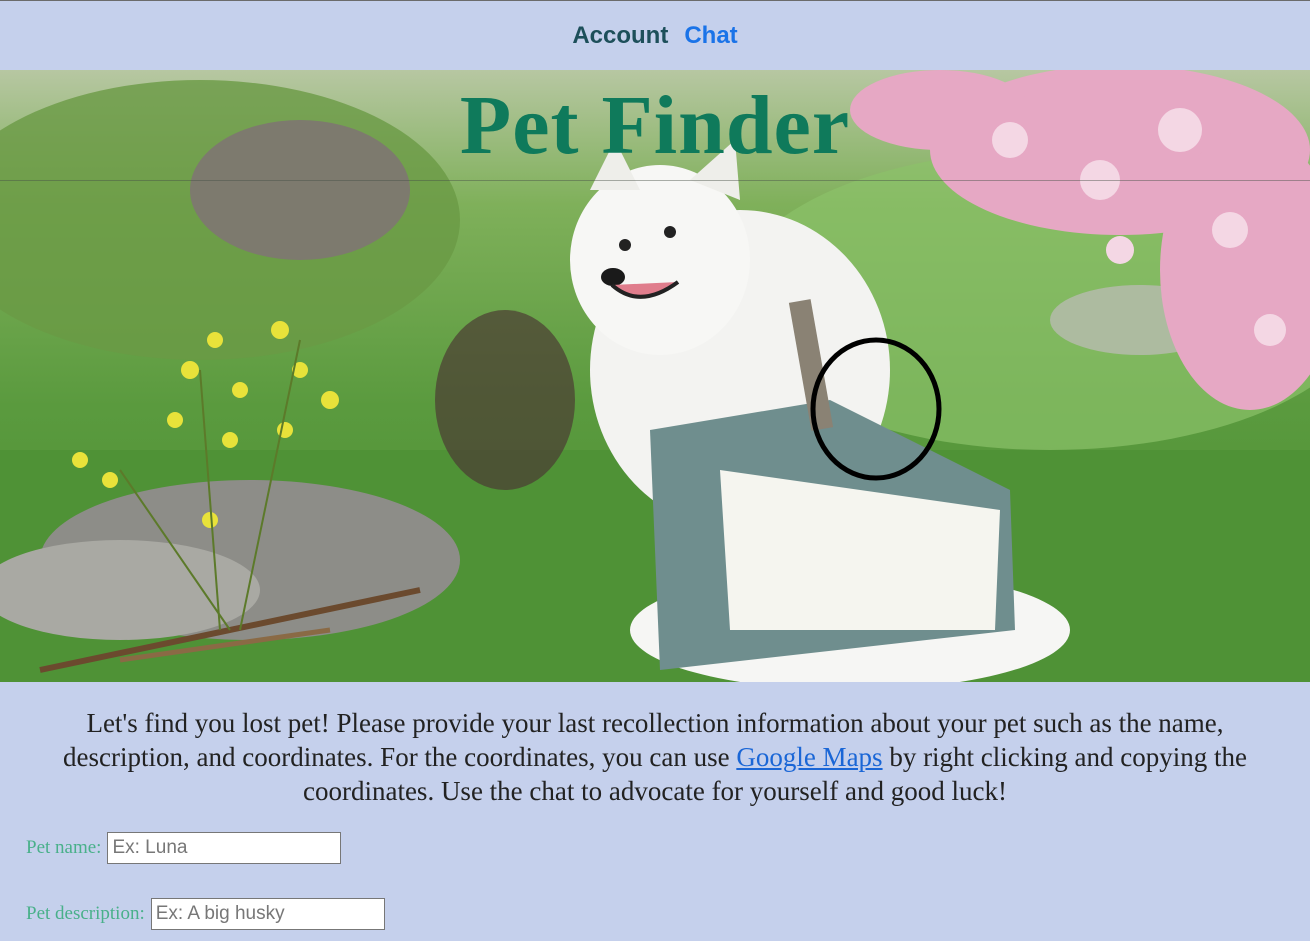  What do you see at coordinates (809, 757) in the screenshot?
I see `google-maps-link: Google Maps` at bounding box center [809, 757].